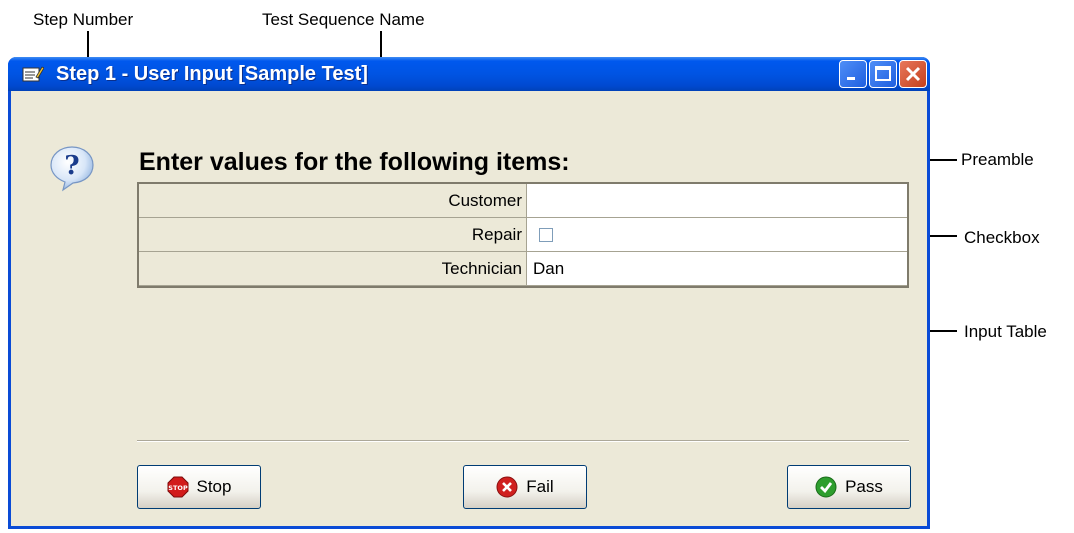  I want to click on pass-button: Pass, so click(849, 487).